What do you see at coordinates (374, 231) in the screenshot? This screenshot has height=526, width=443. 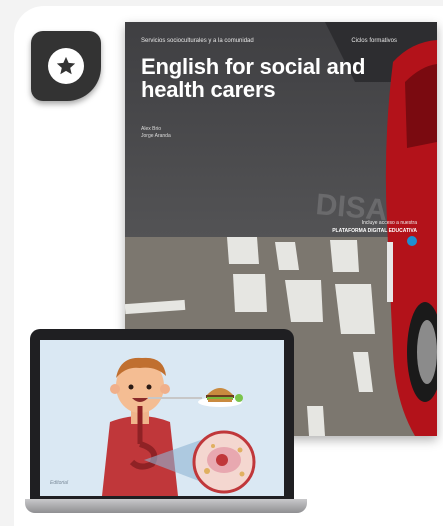 I see `platform-name: PLATAFORMA DIGITAL EDUCATIVA` at bounding box center [374, 231].